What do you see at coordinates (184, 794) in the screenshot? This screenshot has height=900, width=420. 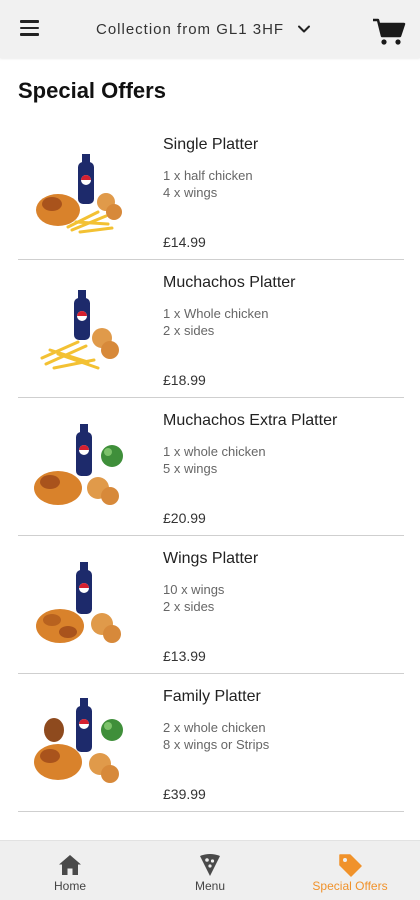 I see `offer-price: £39.99` at bounding box center [184, 794].